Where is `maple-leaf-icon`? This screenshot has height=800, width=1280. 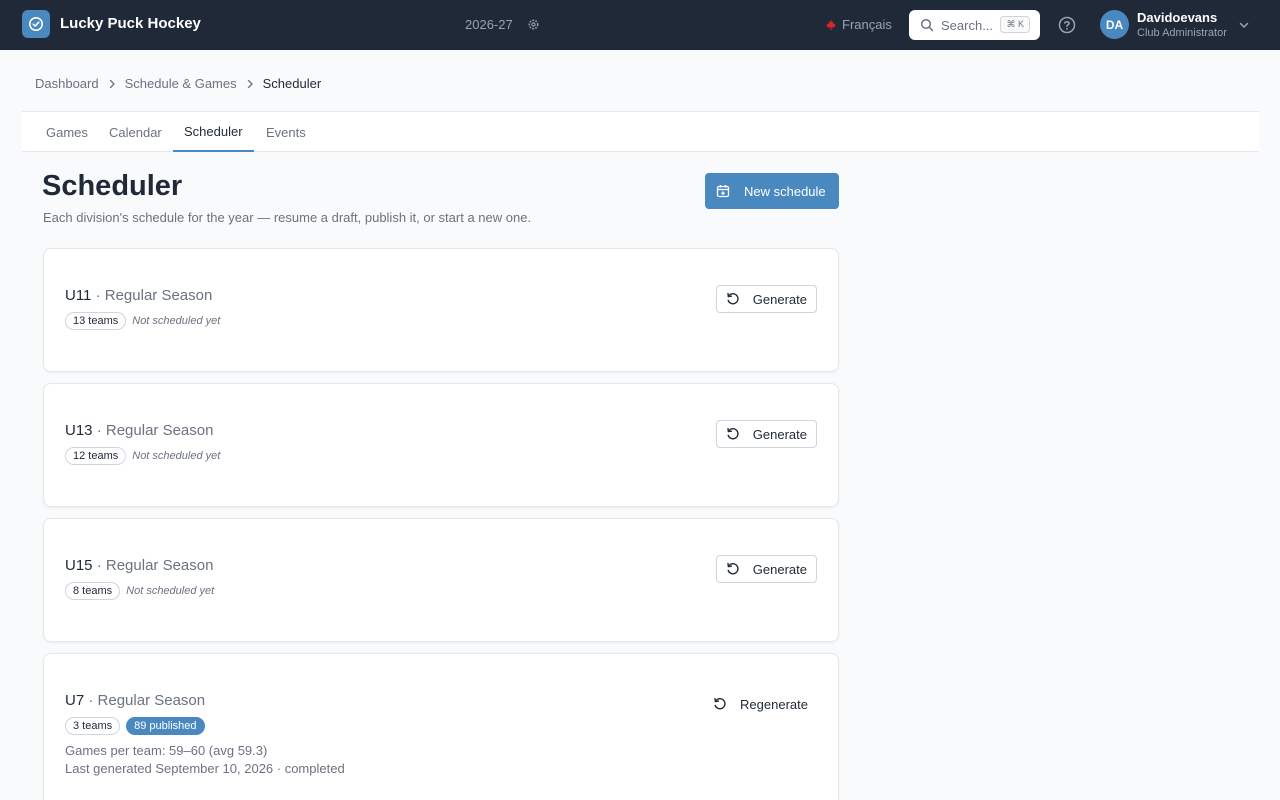
maple-leaf-icon is located at coordinates (831, 24).